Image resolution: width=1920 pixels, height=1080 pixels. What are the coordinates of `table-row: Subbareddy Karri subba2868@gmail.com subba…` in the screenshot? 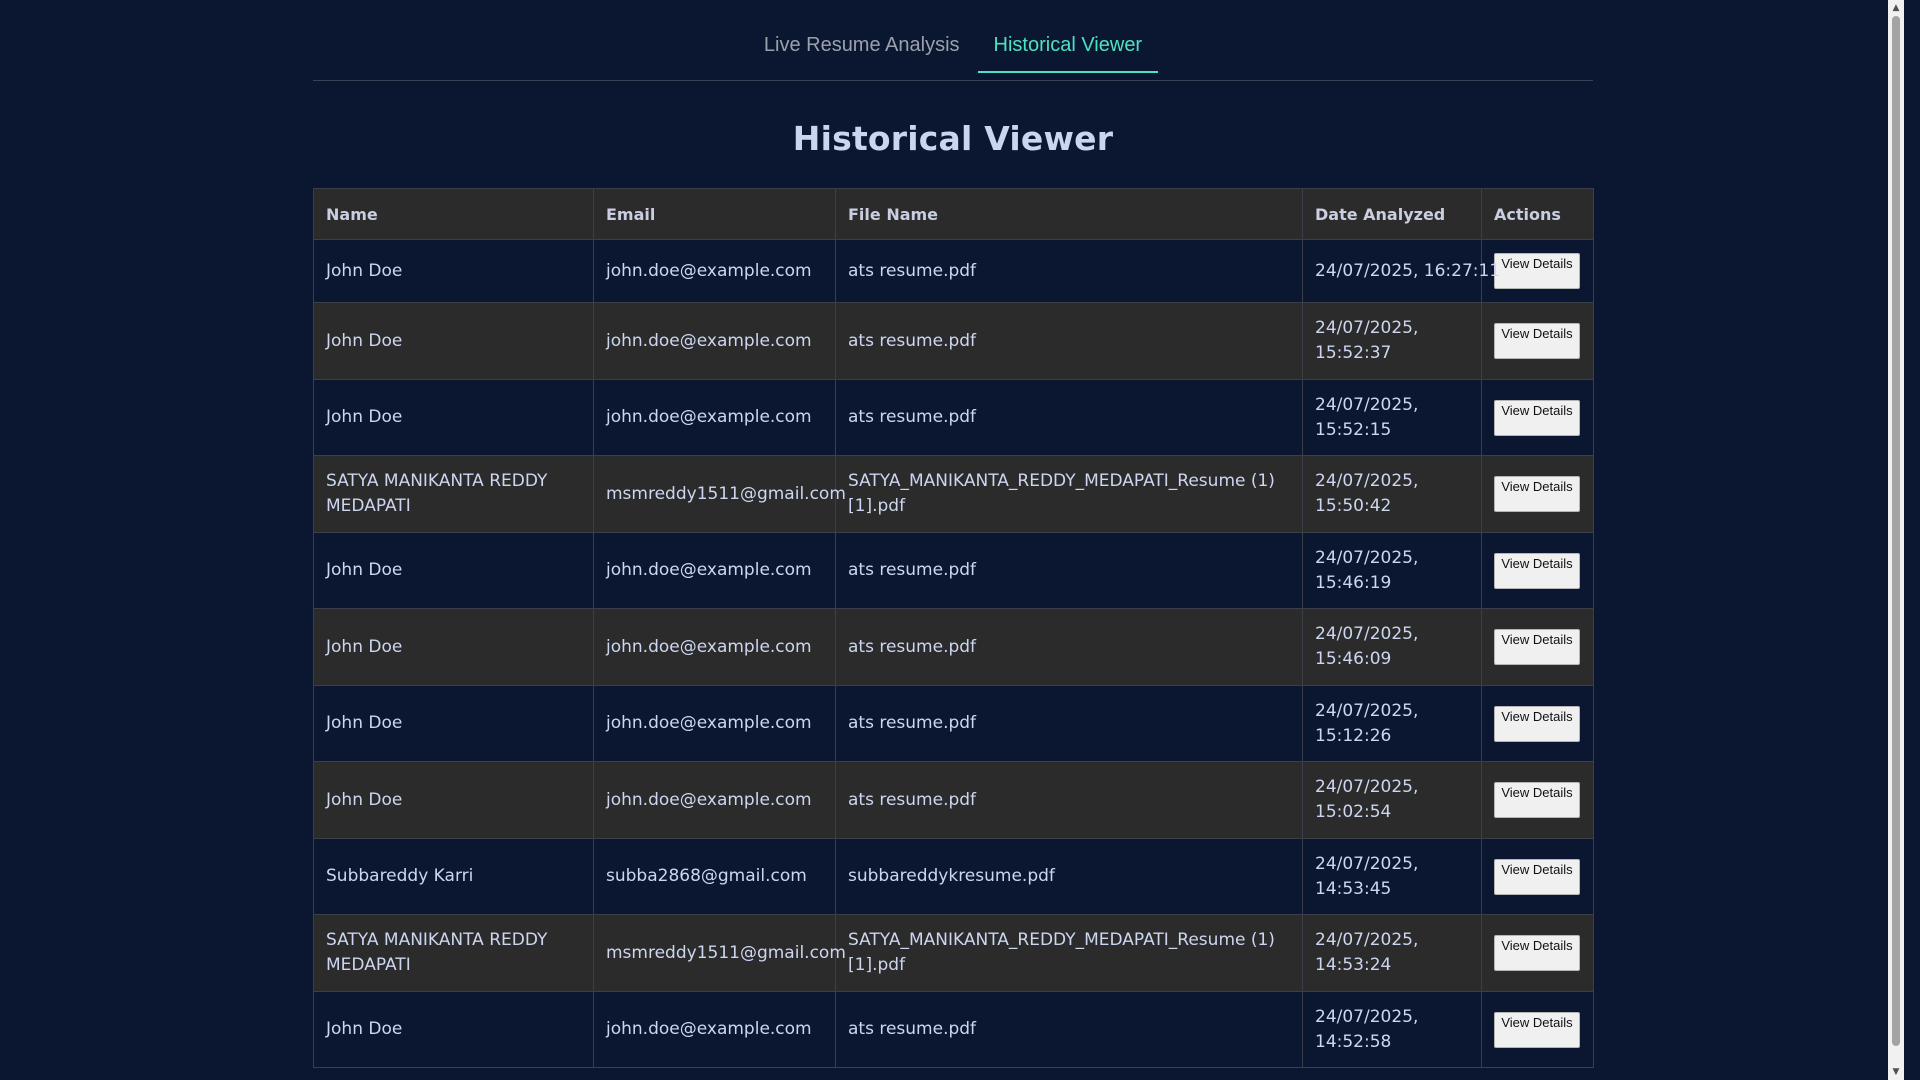 It's located at (953, 876).